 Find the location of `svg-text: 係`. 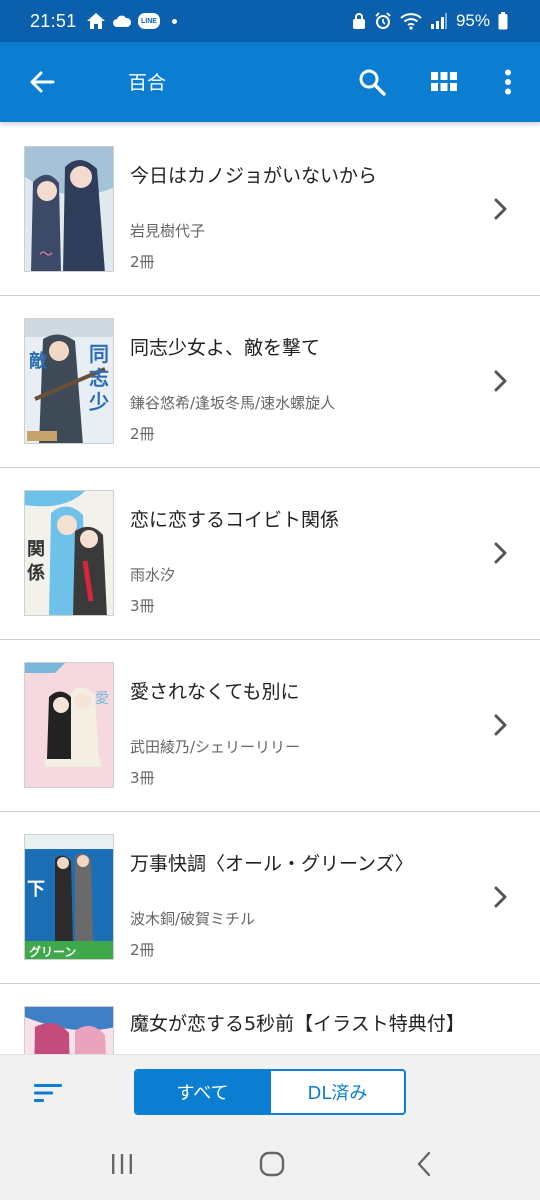

svg-text: 係 is located at coordinates (36, 573).